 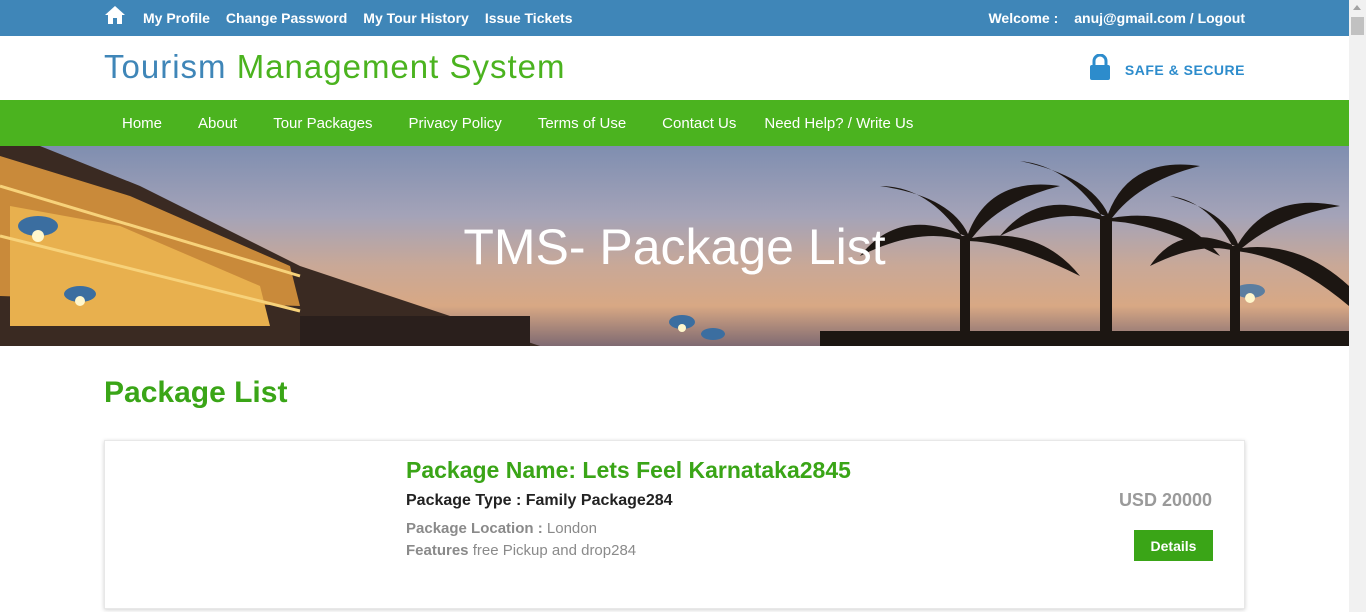 What do you see at coordinates (1173, 545) in the screenshot?
I see `details-button: Details` at bounding box center [1173, 545].